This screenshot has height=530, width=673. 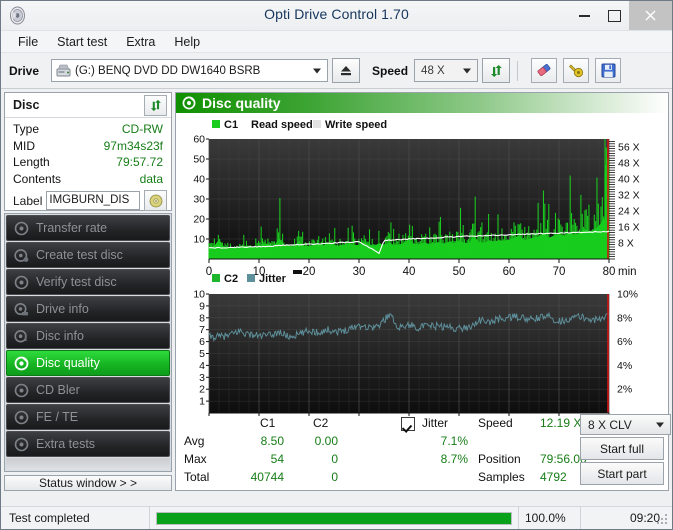 I want to click on sidebar-item-label: Verify test disc, so click(x=76, y=282).